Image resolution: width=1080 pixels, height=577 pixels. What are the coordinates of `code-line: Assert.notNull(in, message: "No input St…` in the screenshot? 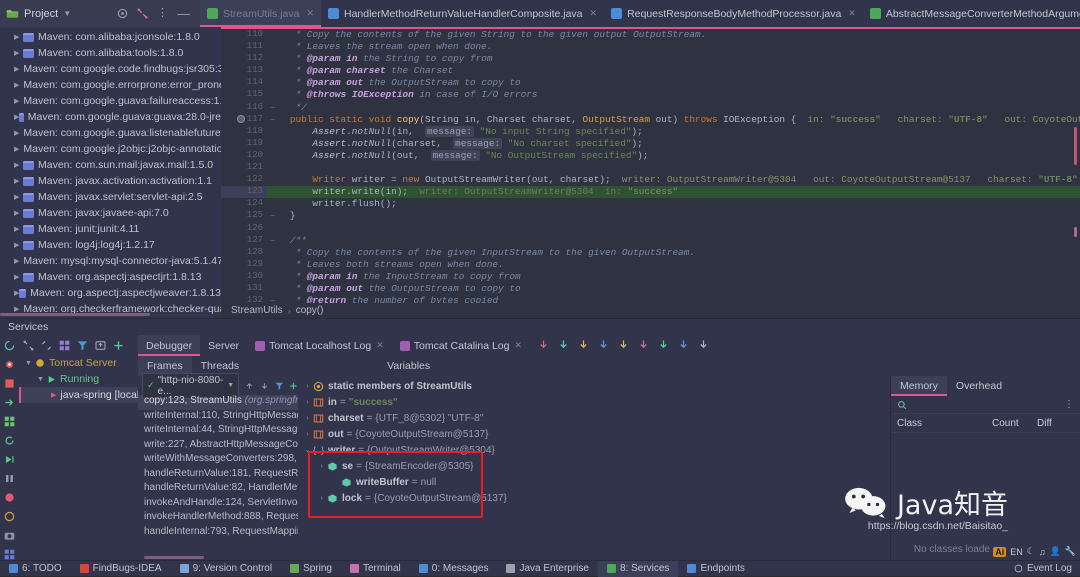 It's located at (673, 131).